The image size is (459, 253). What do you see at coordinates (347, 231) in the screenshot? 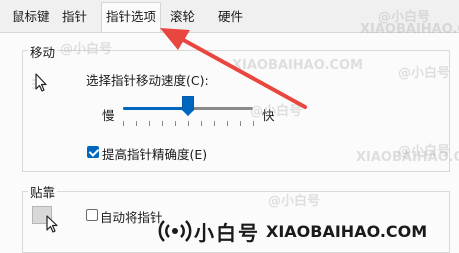
I see `brand-en-text: XIAOBAIHAO.COM` at bounding box center [347, 231].